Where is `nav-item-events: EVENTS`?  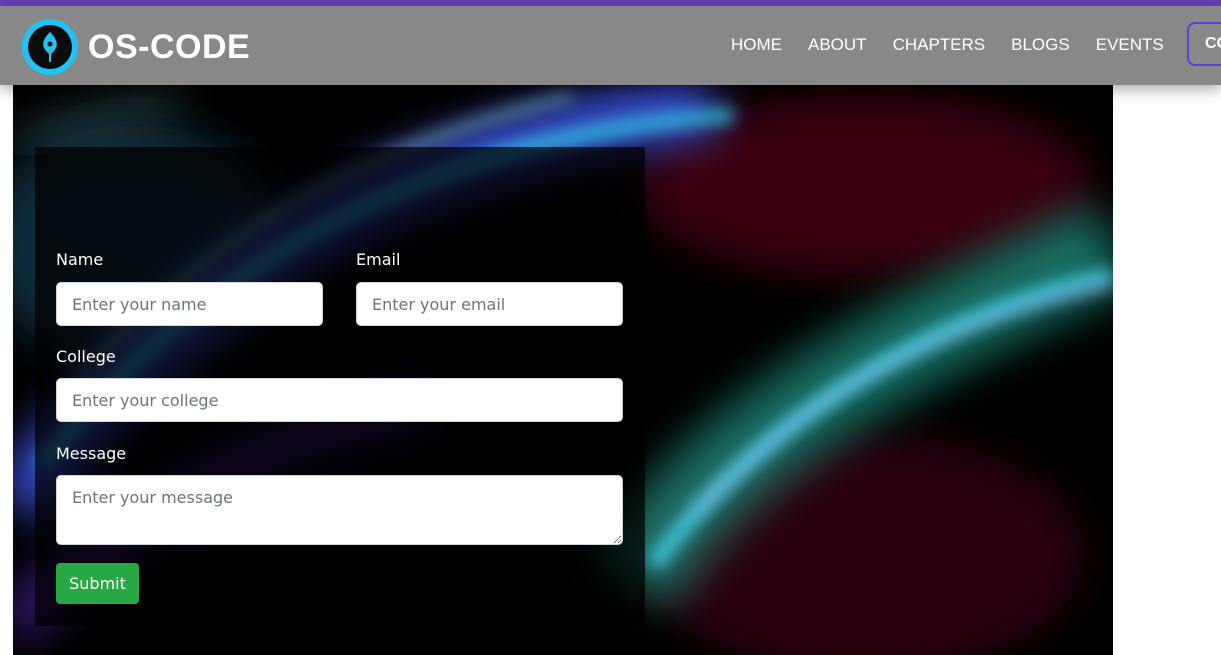
nav-item-events: EVENTS is located at coordinates (1130, 45).